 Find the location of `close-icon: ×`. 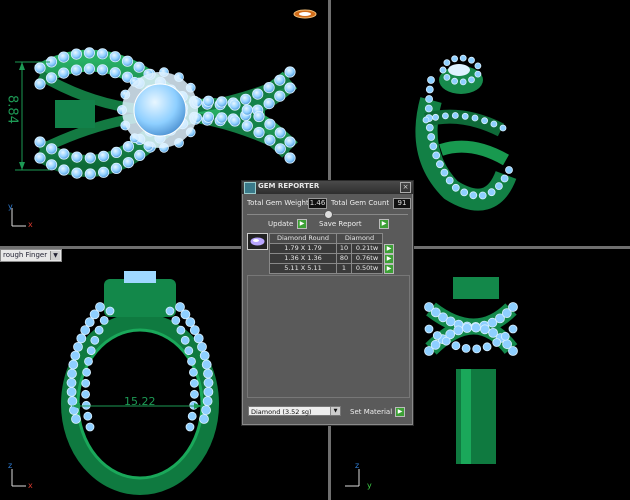

close-icon: × is located at coordinates (405, 187).